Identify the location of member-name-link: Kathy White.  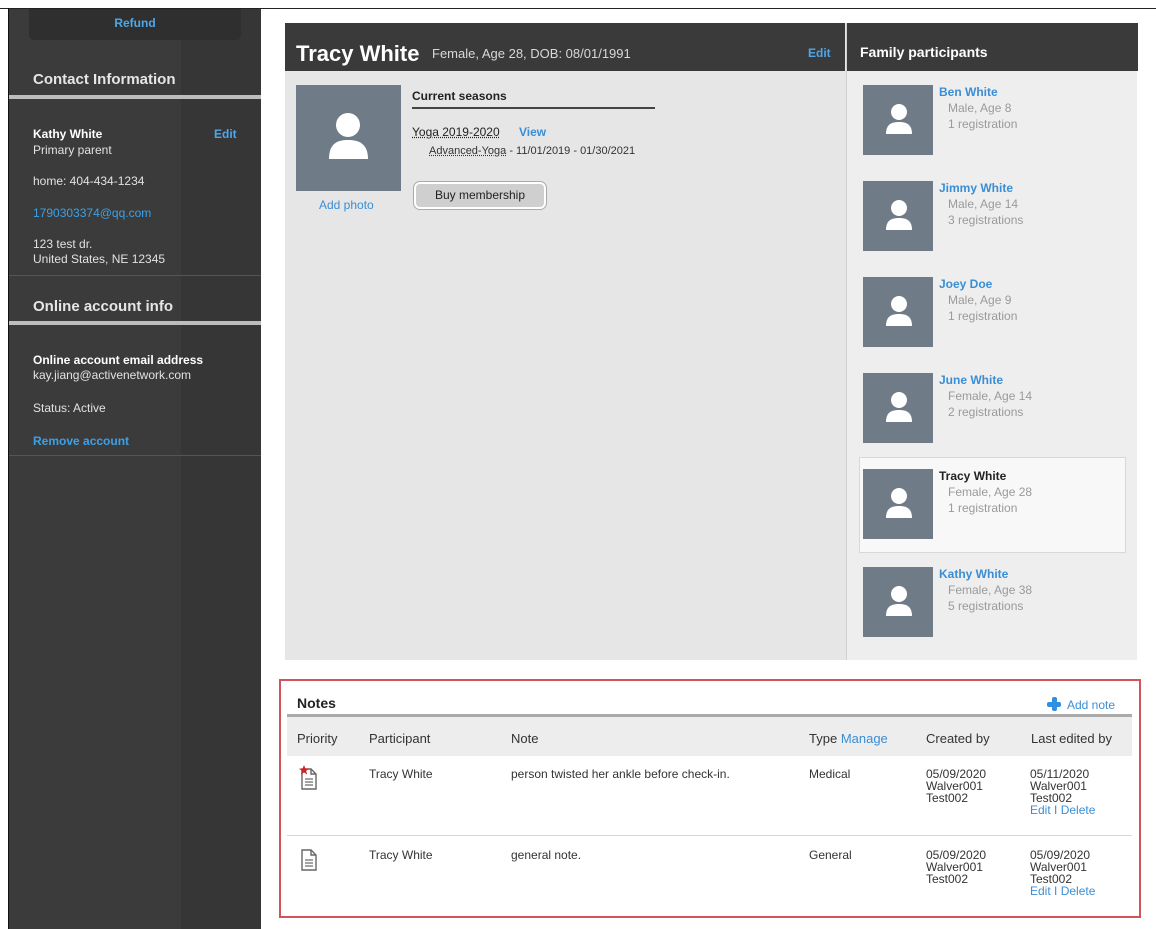
(973, 574).